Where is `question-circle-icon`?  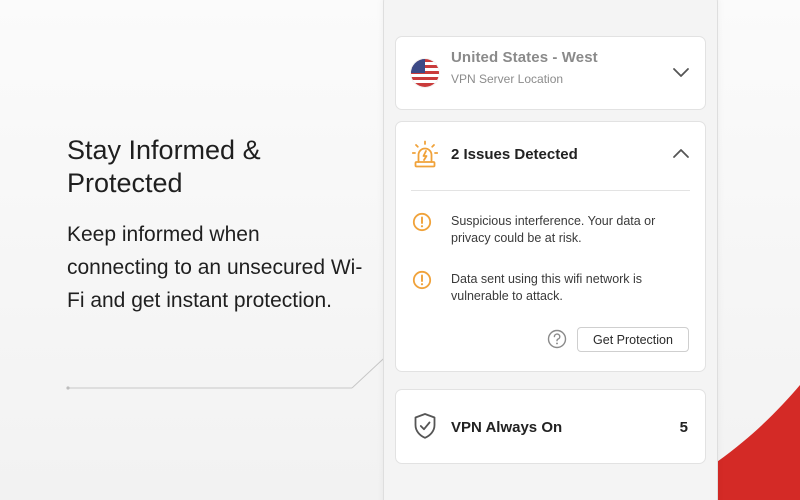
question-circle-icon is located at coordinates (557, 339).